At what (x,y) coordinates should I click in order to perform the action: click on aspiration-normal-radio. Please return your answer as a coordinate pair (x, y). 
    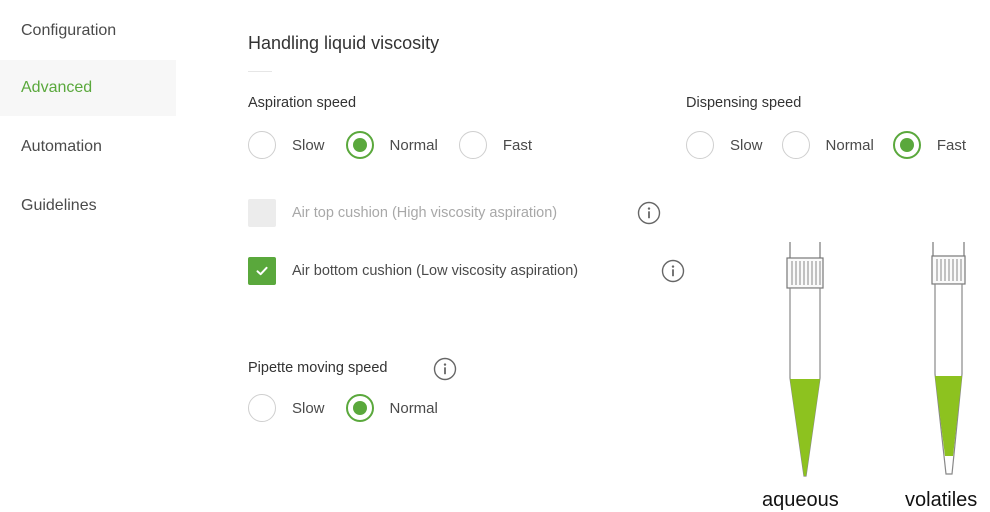
    Looking at the image, I should click on (359, 145).